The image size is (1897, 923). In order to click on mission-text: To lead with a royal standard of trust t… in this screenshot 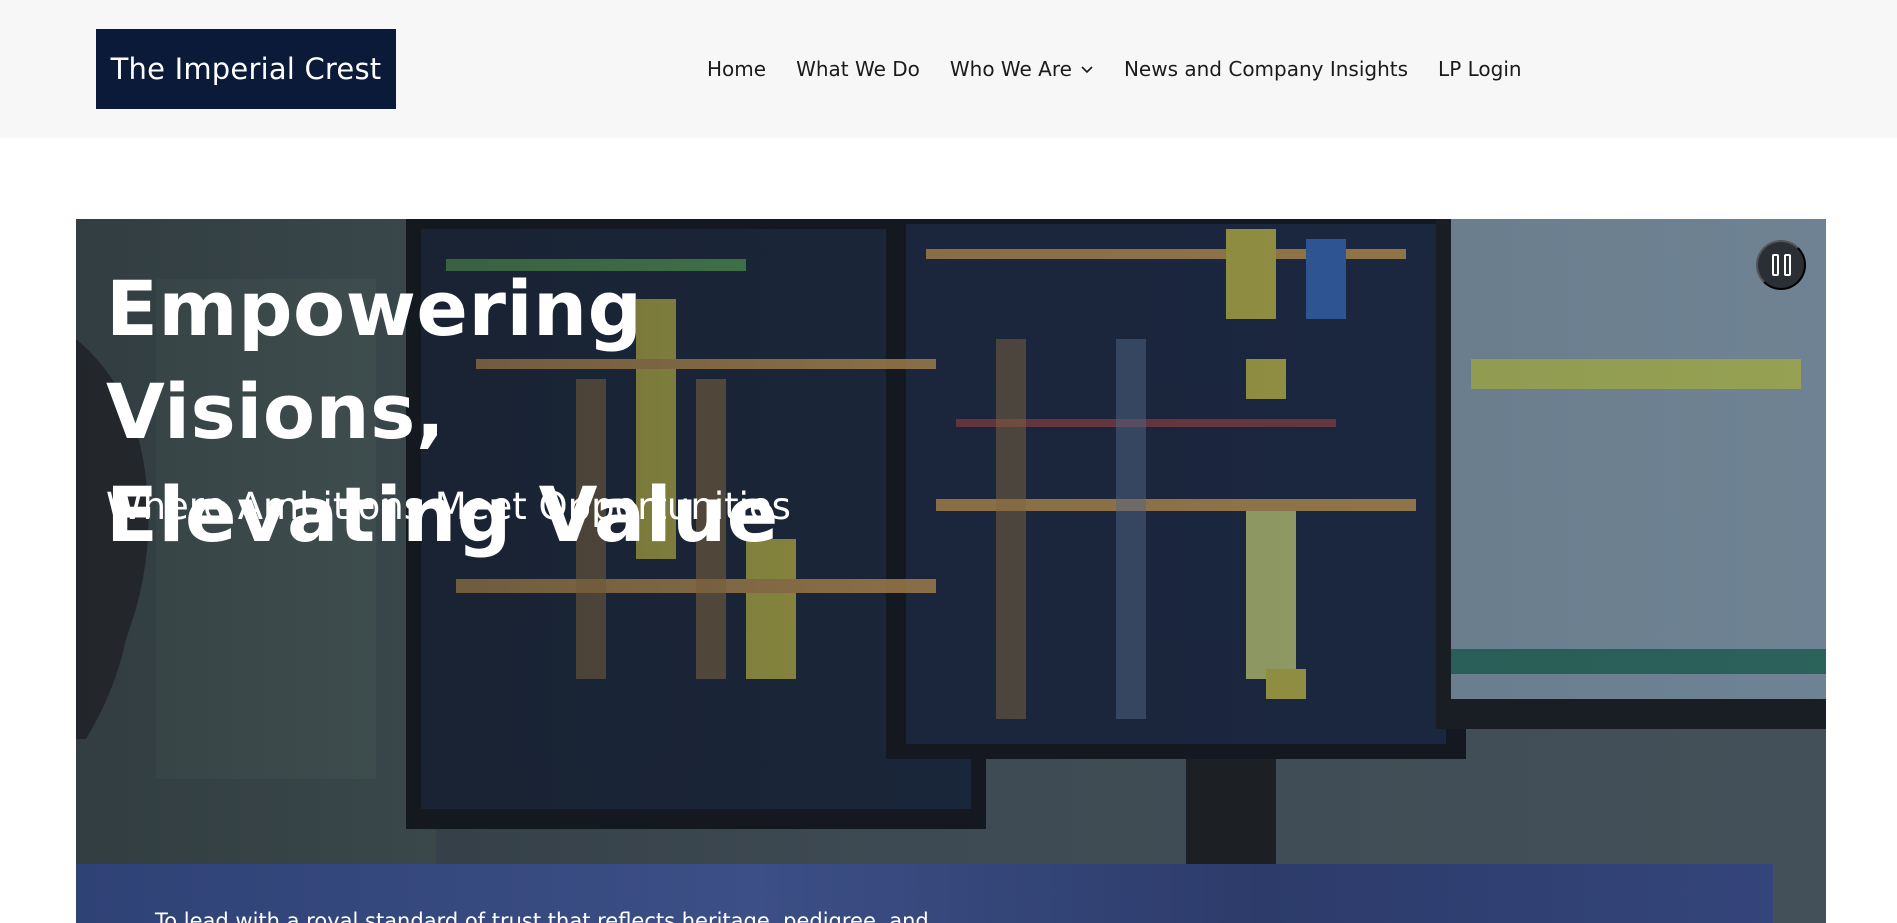, I will do `click(542, 916)`.